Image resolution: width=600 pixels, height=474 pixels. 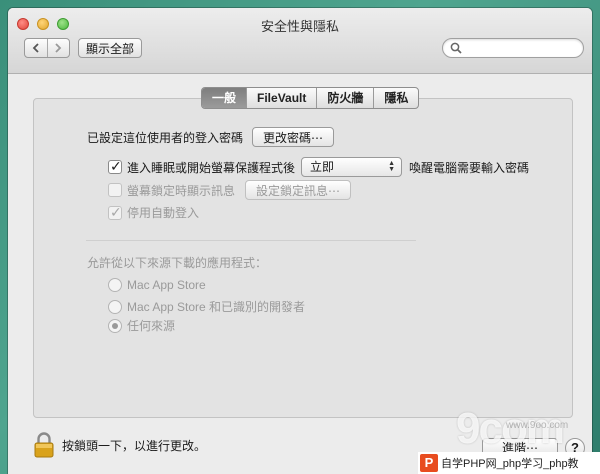 I want to click on chevron-left-icon, so click(x=35, y=48).